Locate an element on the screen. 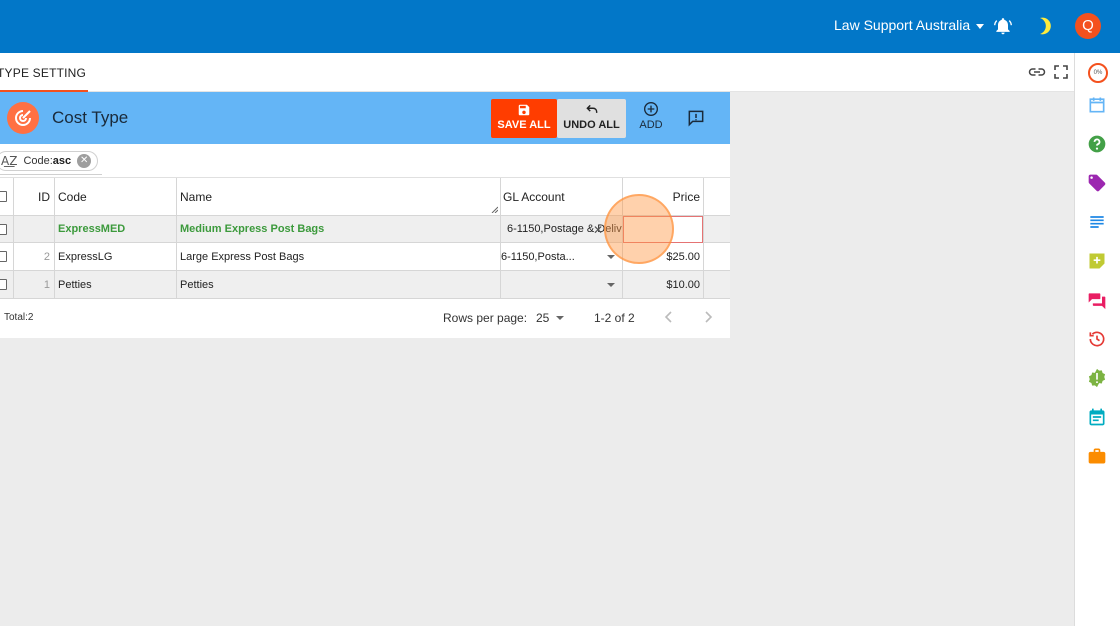  panel-title: Cost Type is located at coordinates (90, 117).